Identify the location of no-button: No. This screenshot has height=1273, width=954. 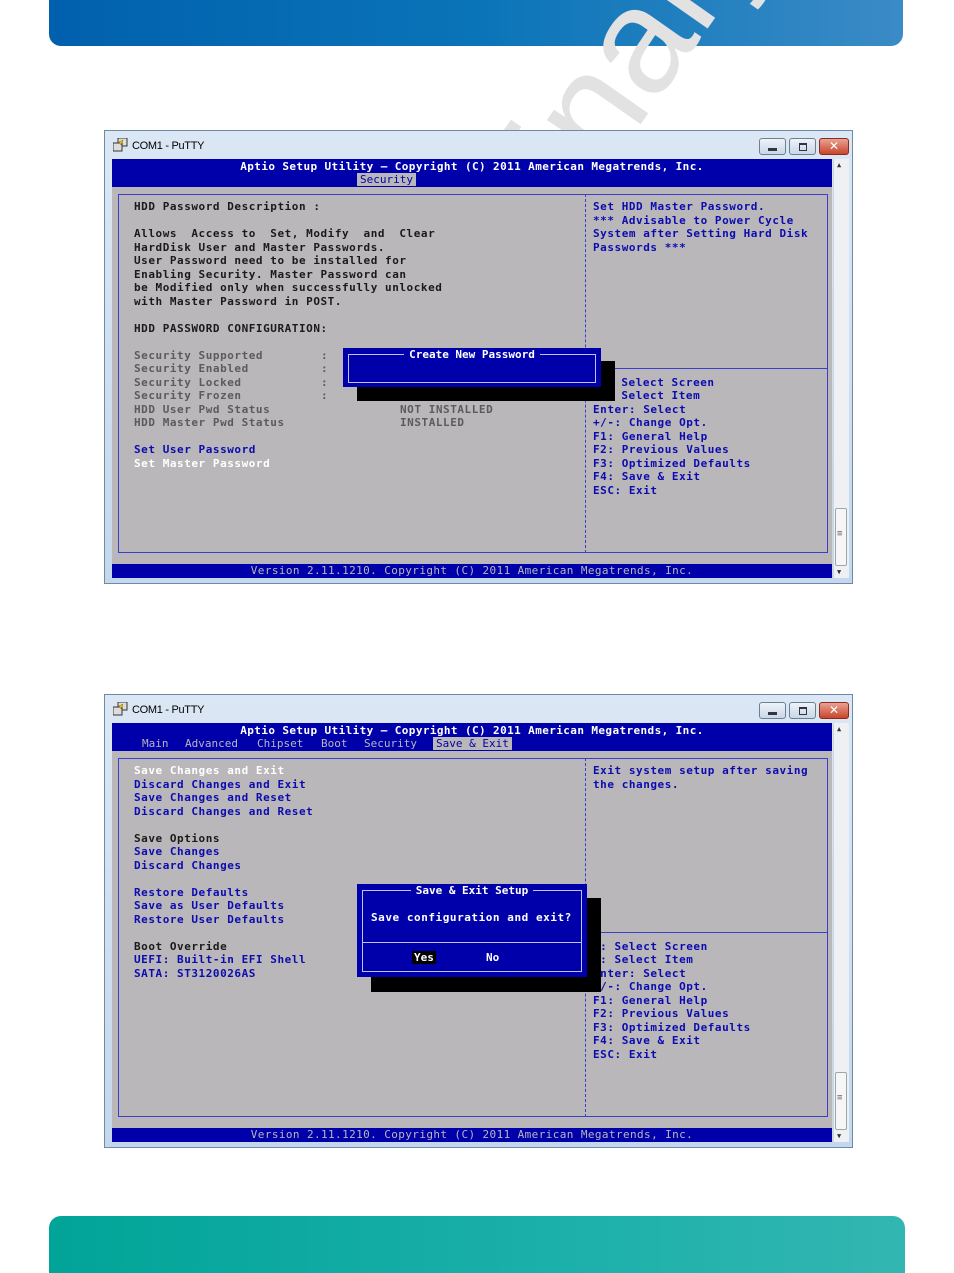
(492, 957).